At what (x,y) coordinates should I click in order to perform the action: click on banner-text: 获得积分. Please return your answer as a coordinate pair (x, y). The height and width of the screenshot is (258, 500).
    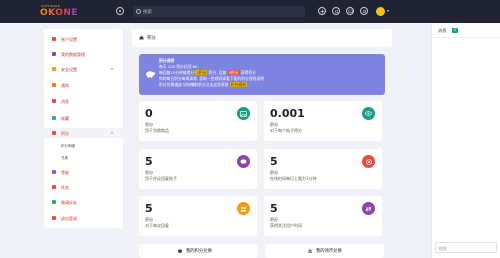
    Looking at the image, I should click on (248, 72).